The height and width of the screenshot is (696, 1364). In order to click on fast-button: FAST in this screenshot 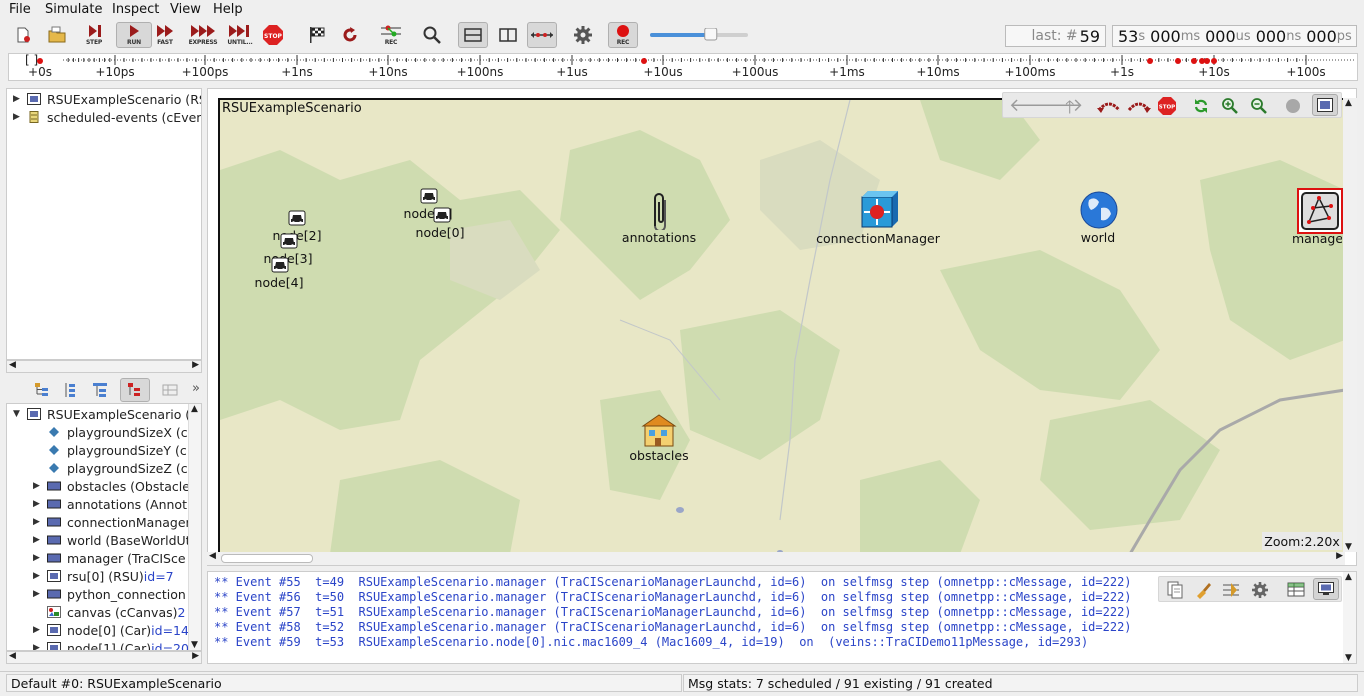, I will do `click(165, 35)`.